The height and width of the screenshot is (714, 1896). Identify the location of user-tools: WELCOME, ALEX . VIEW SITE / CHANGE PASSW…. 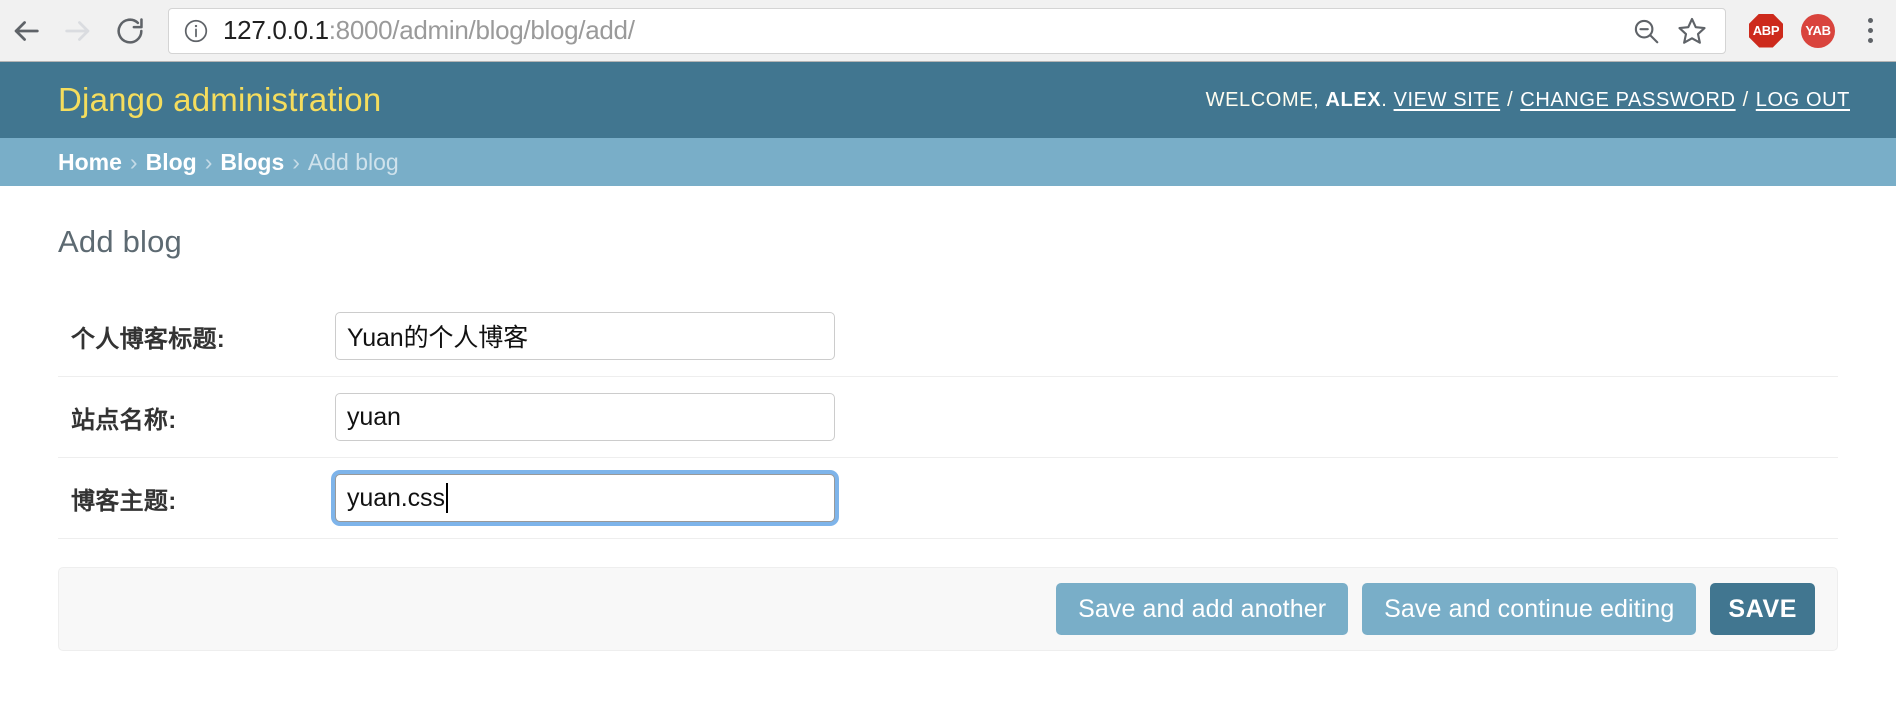
(1528, 100).